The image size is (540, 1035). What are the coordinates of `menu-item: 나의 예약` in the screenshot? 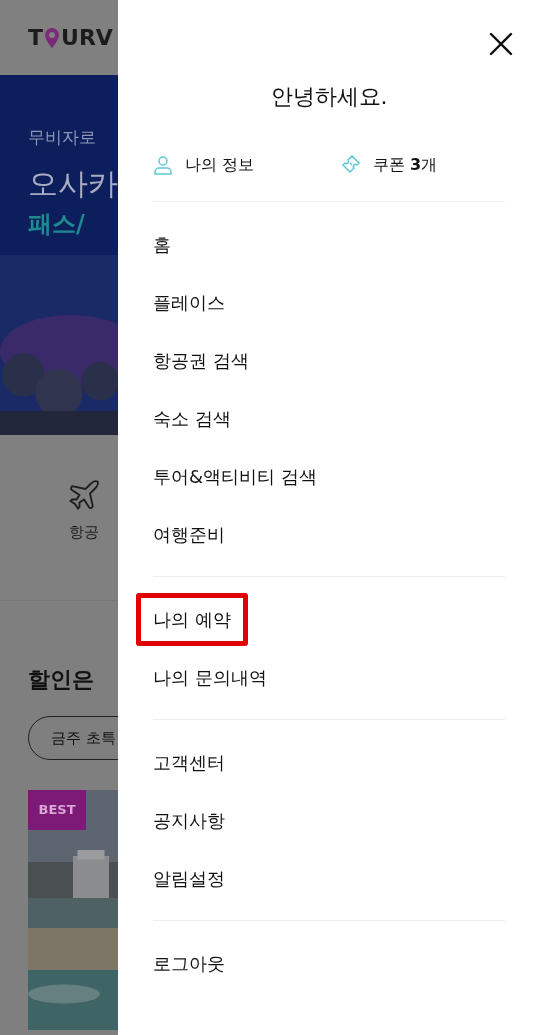 It's located at (192, 619).